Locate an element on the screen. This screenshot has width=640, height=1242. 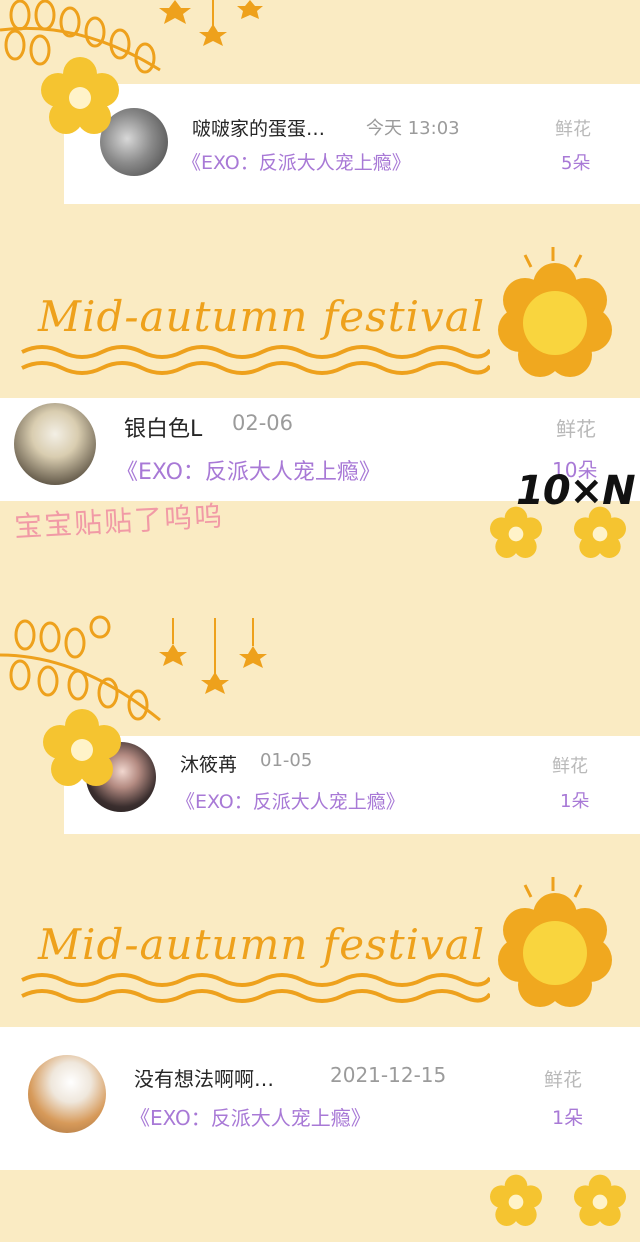
timestamp: 02-06 is located at coordinates (263, 423).